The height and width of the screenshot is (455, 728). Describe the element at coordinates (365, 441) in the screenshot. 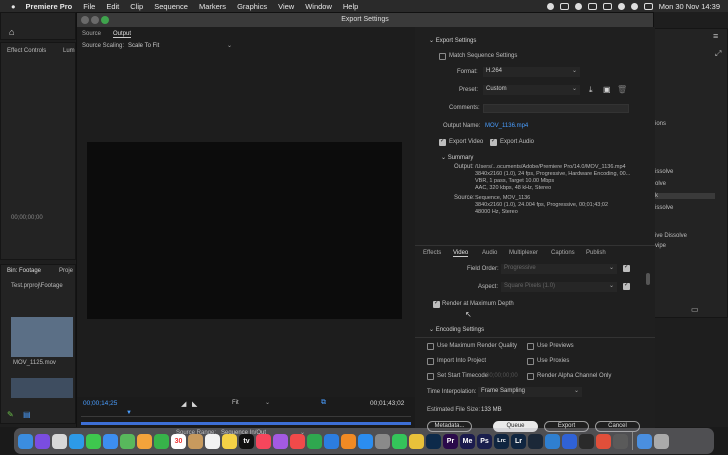

I see `appstore-icon` at that location.